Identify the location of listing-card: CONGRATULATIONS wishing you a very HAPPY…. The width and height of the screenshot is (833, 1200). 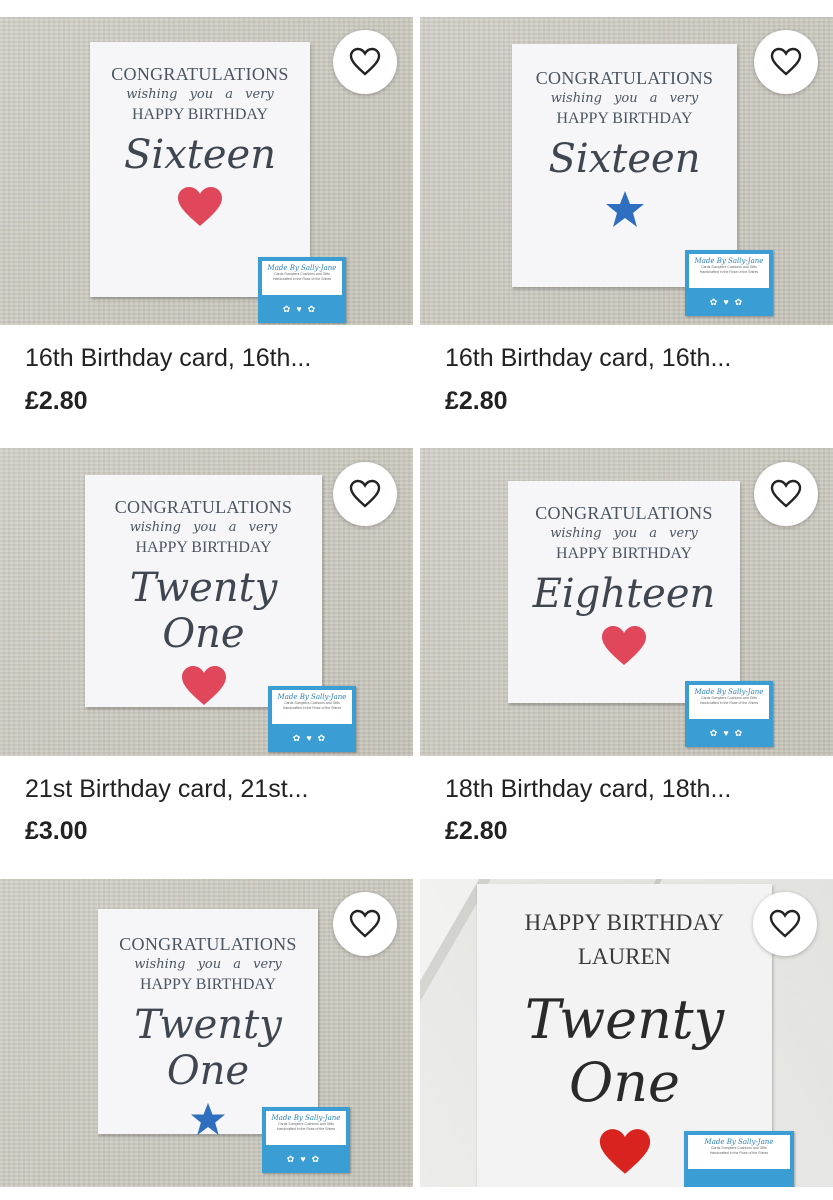
(206, 1033).